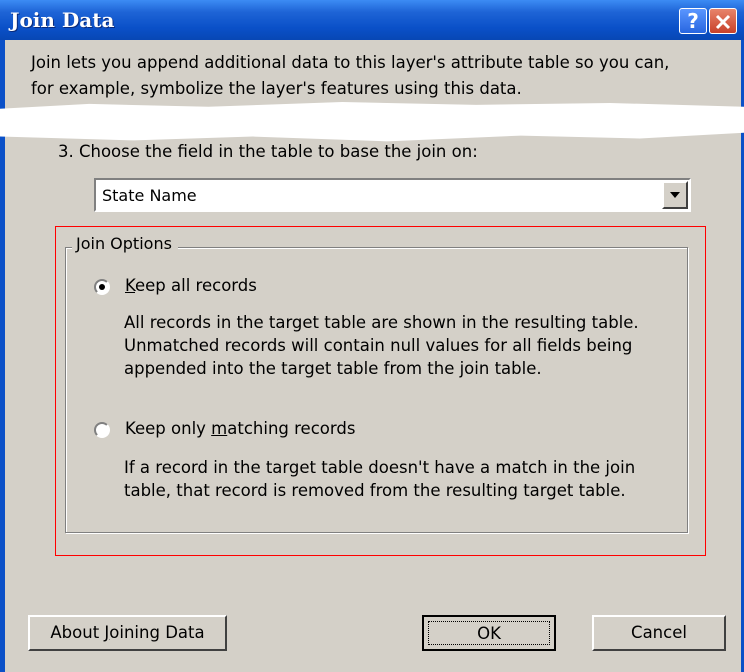 The height and width of the screenshot is (672, 744). I want to click on cancel-button: Cancel, so click(659, 633).